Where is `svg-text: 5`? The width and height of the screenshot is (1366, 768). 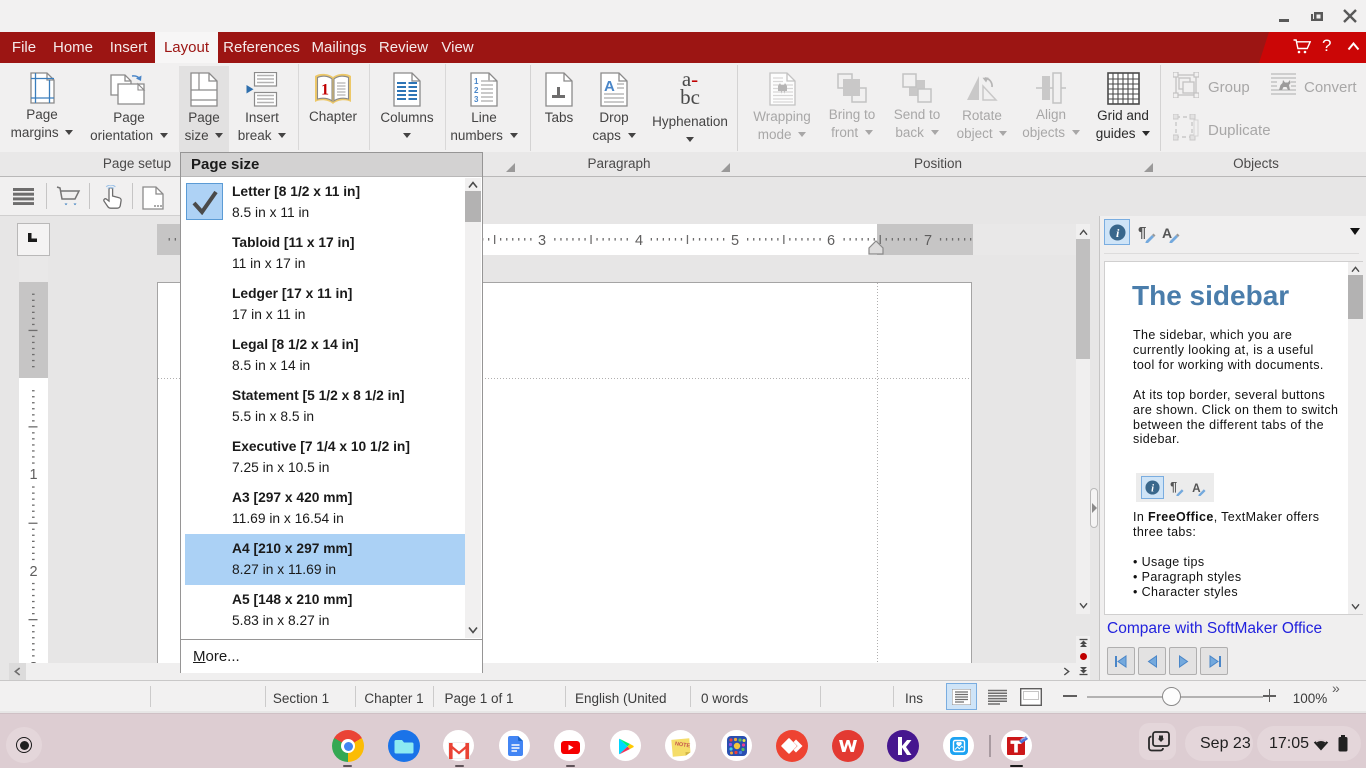 svg-text: 5 is located at coordinates (735, 241).